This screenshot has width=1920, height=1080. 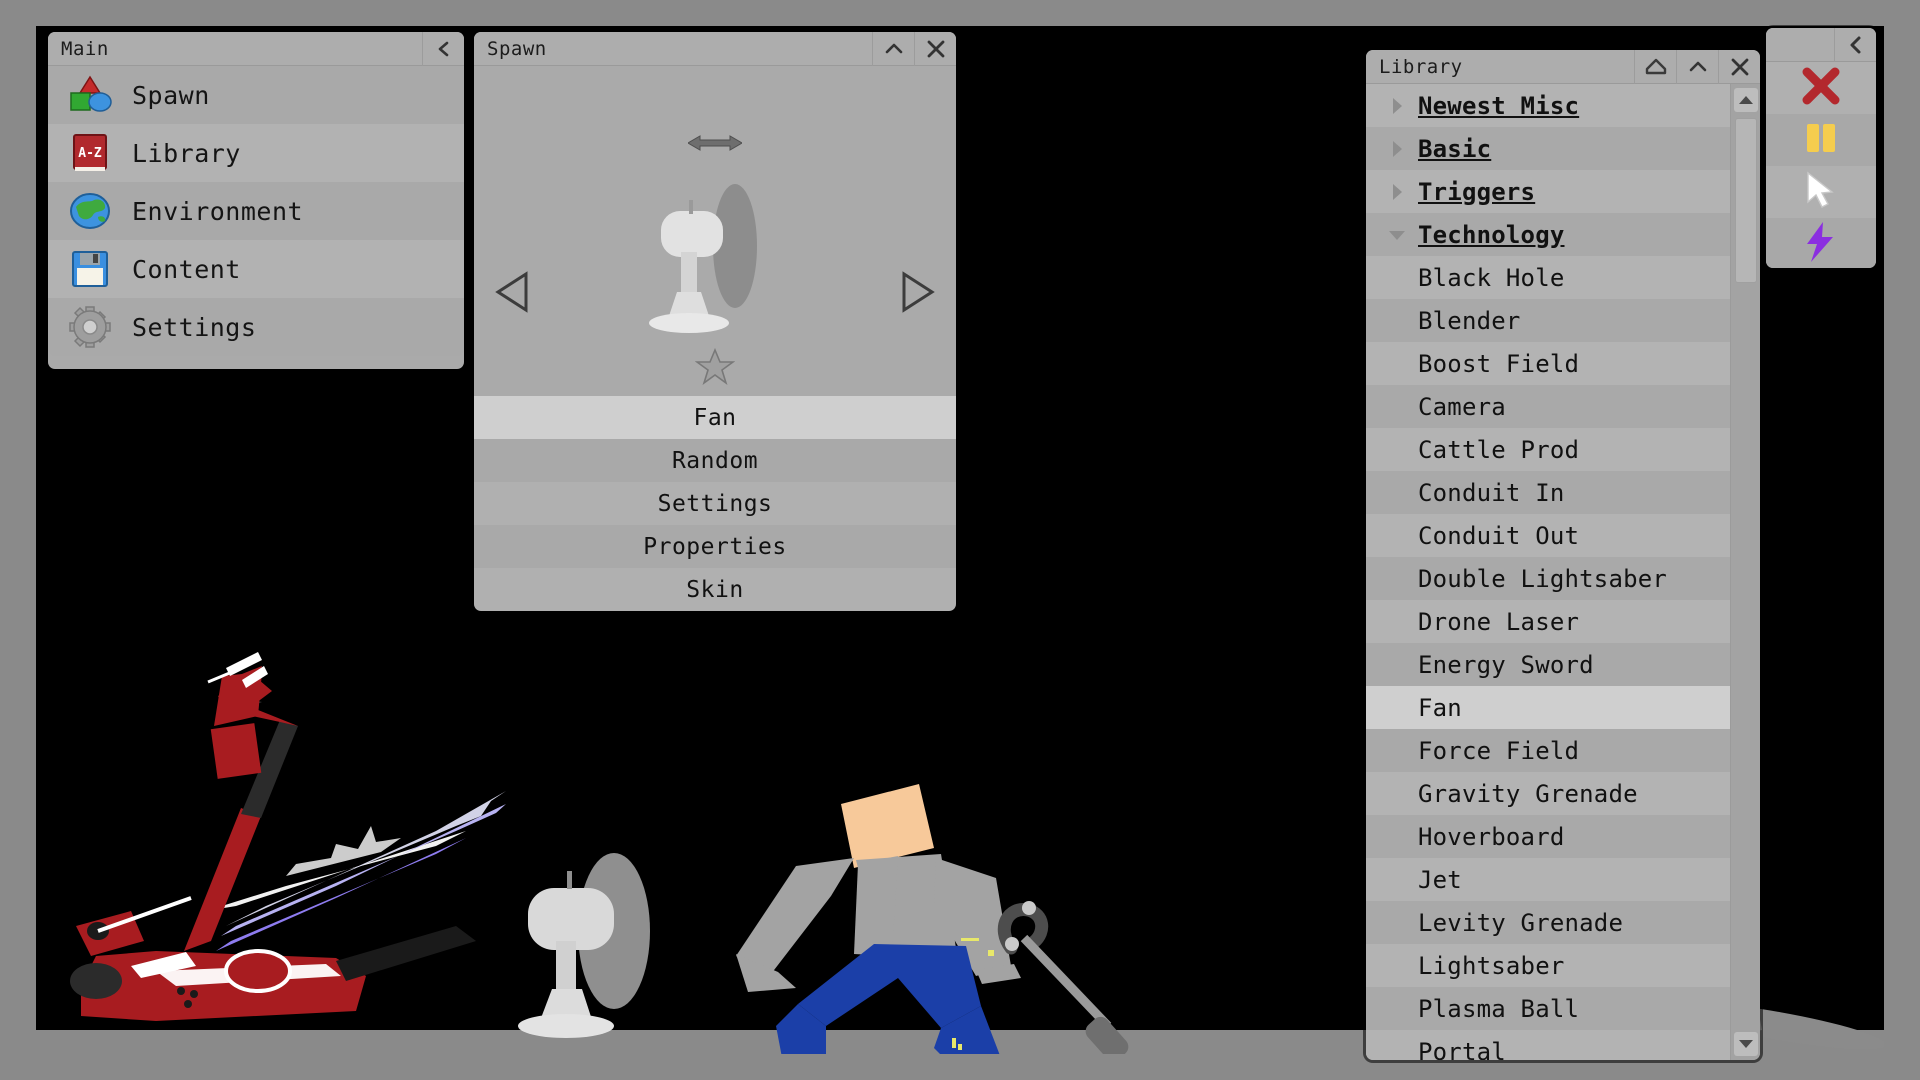 I want to click on sidebar-item-library: A-Z Library, so click(x=256, y=153).